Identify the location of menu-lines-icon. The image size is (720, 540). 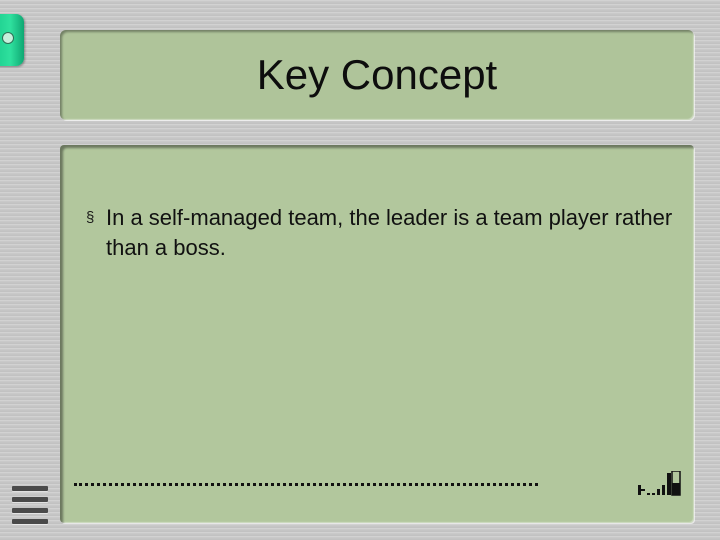
(30, 506).